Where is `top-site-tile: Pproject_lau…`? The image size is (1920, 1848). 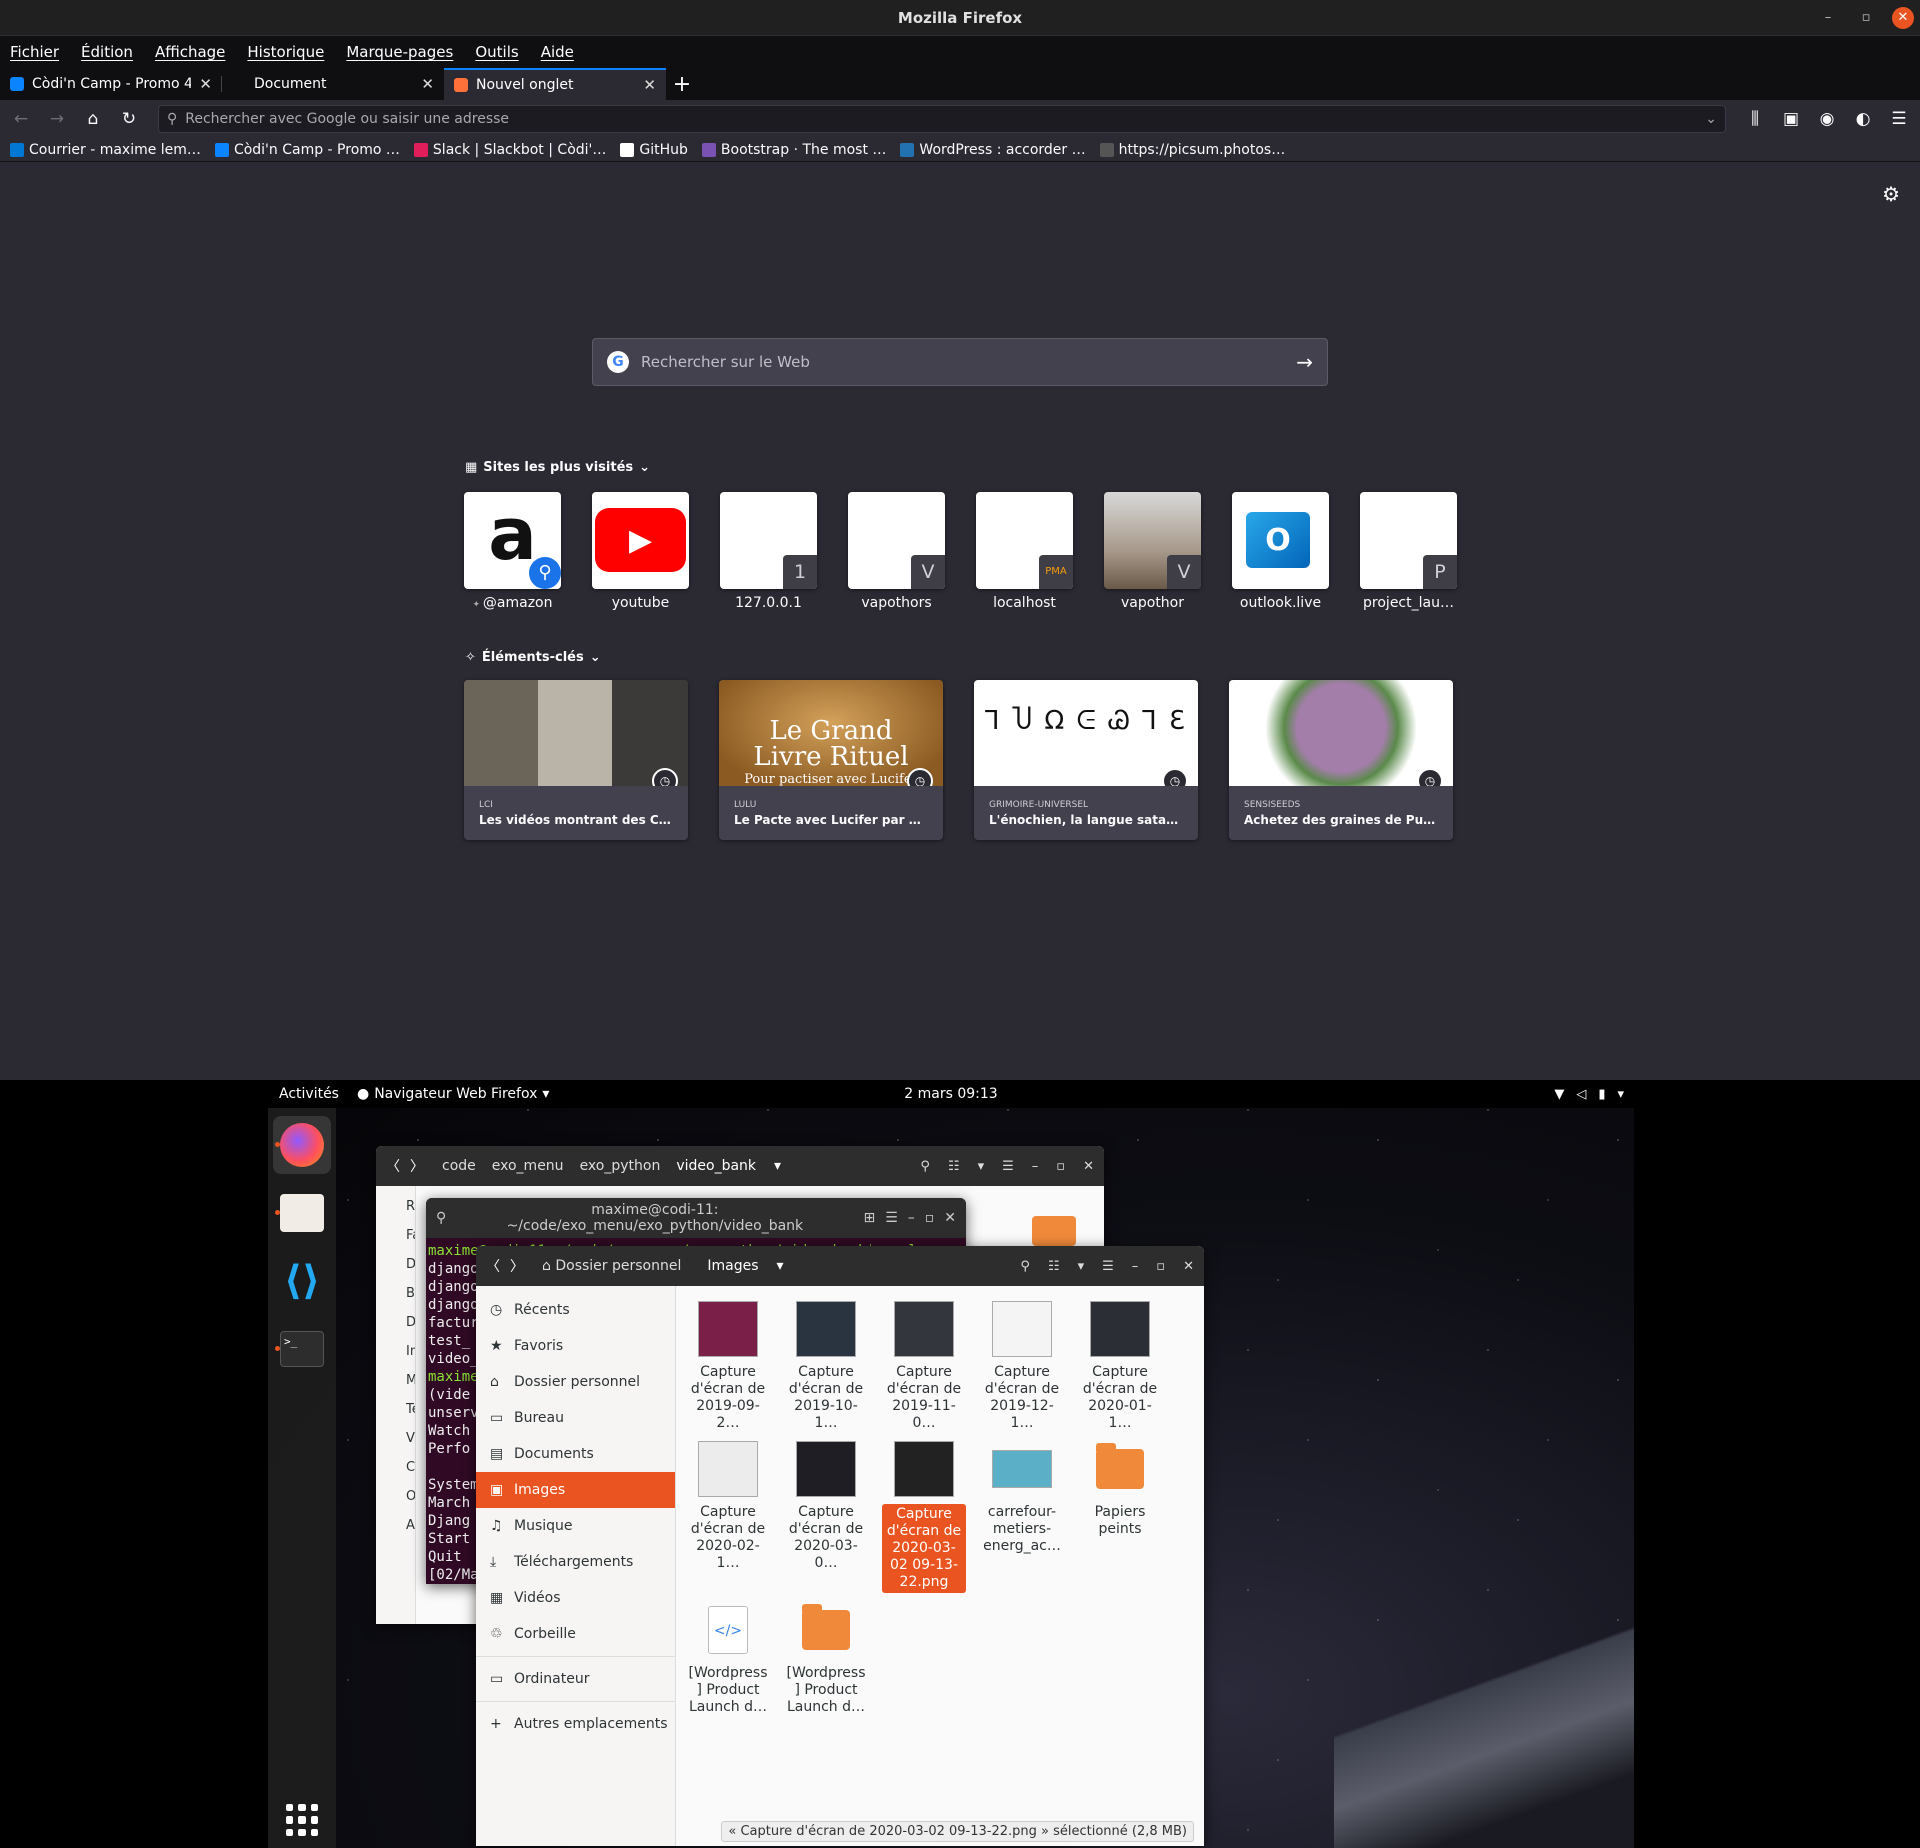
top-site-tile: Pproject_lau… is located at coordinates (1408, 551).